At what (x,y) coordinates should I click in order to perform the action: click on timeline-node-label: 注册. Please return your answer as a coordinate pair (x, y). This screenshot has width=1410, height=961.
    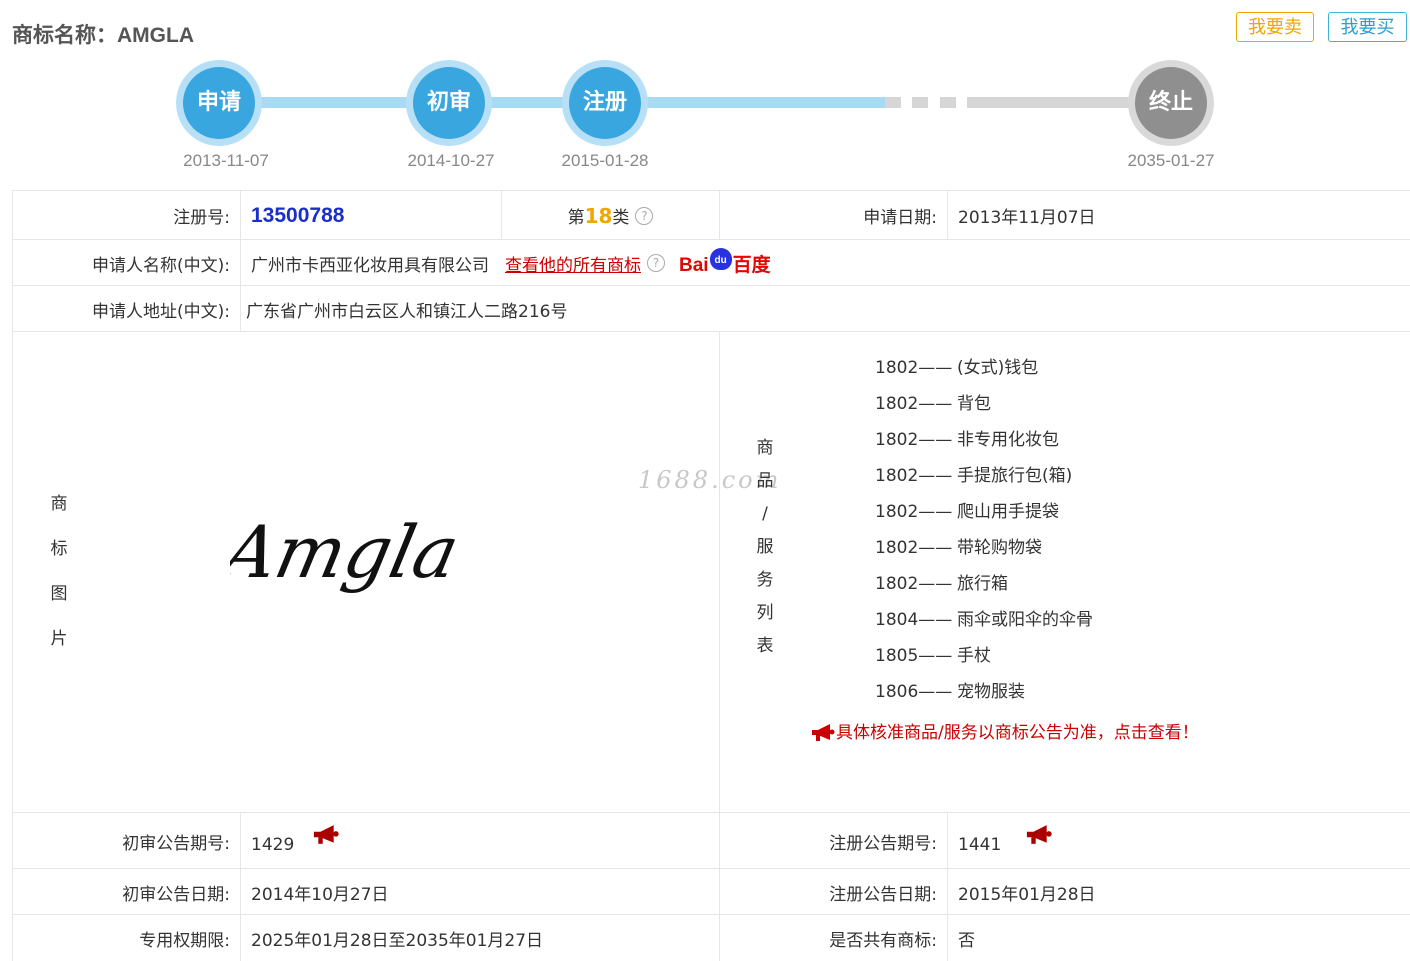
    Looking at the image, I should click on (605, 103).